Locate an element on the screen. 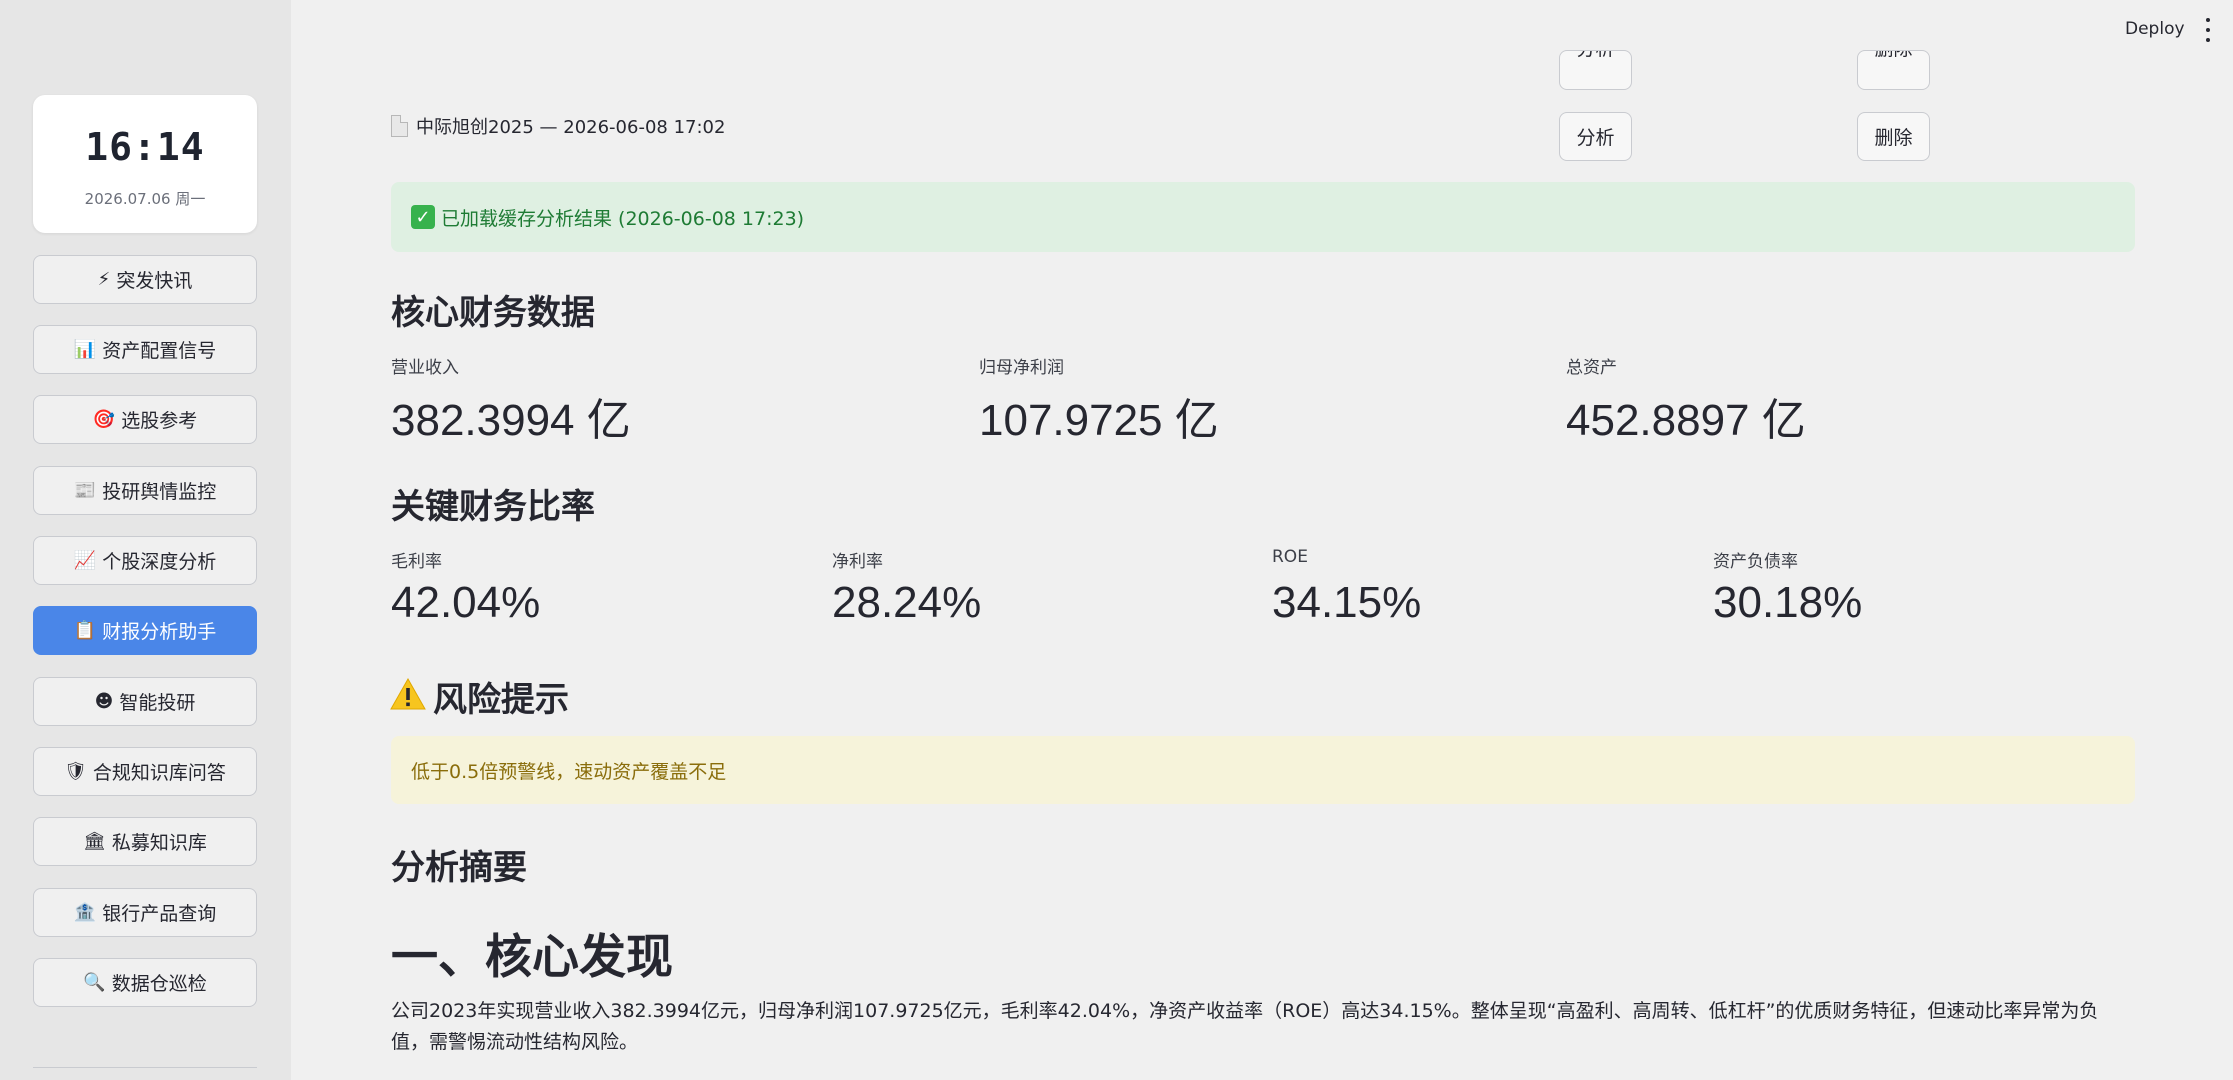 This screenshot has height=1080, width=2233. metric-value: 452.8897 亿 is located at coordinates (1686, 420).